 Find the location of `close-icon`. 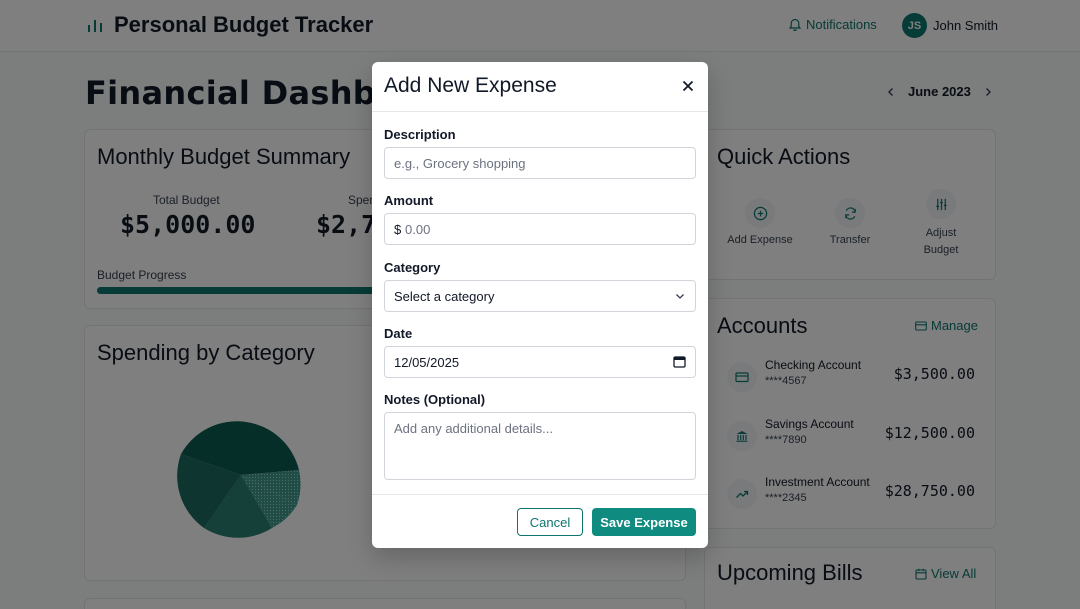

close-icon is located at coordinates (688, 86).